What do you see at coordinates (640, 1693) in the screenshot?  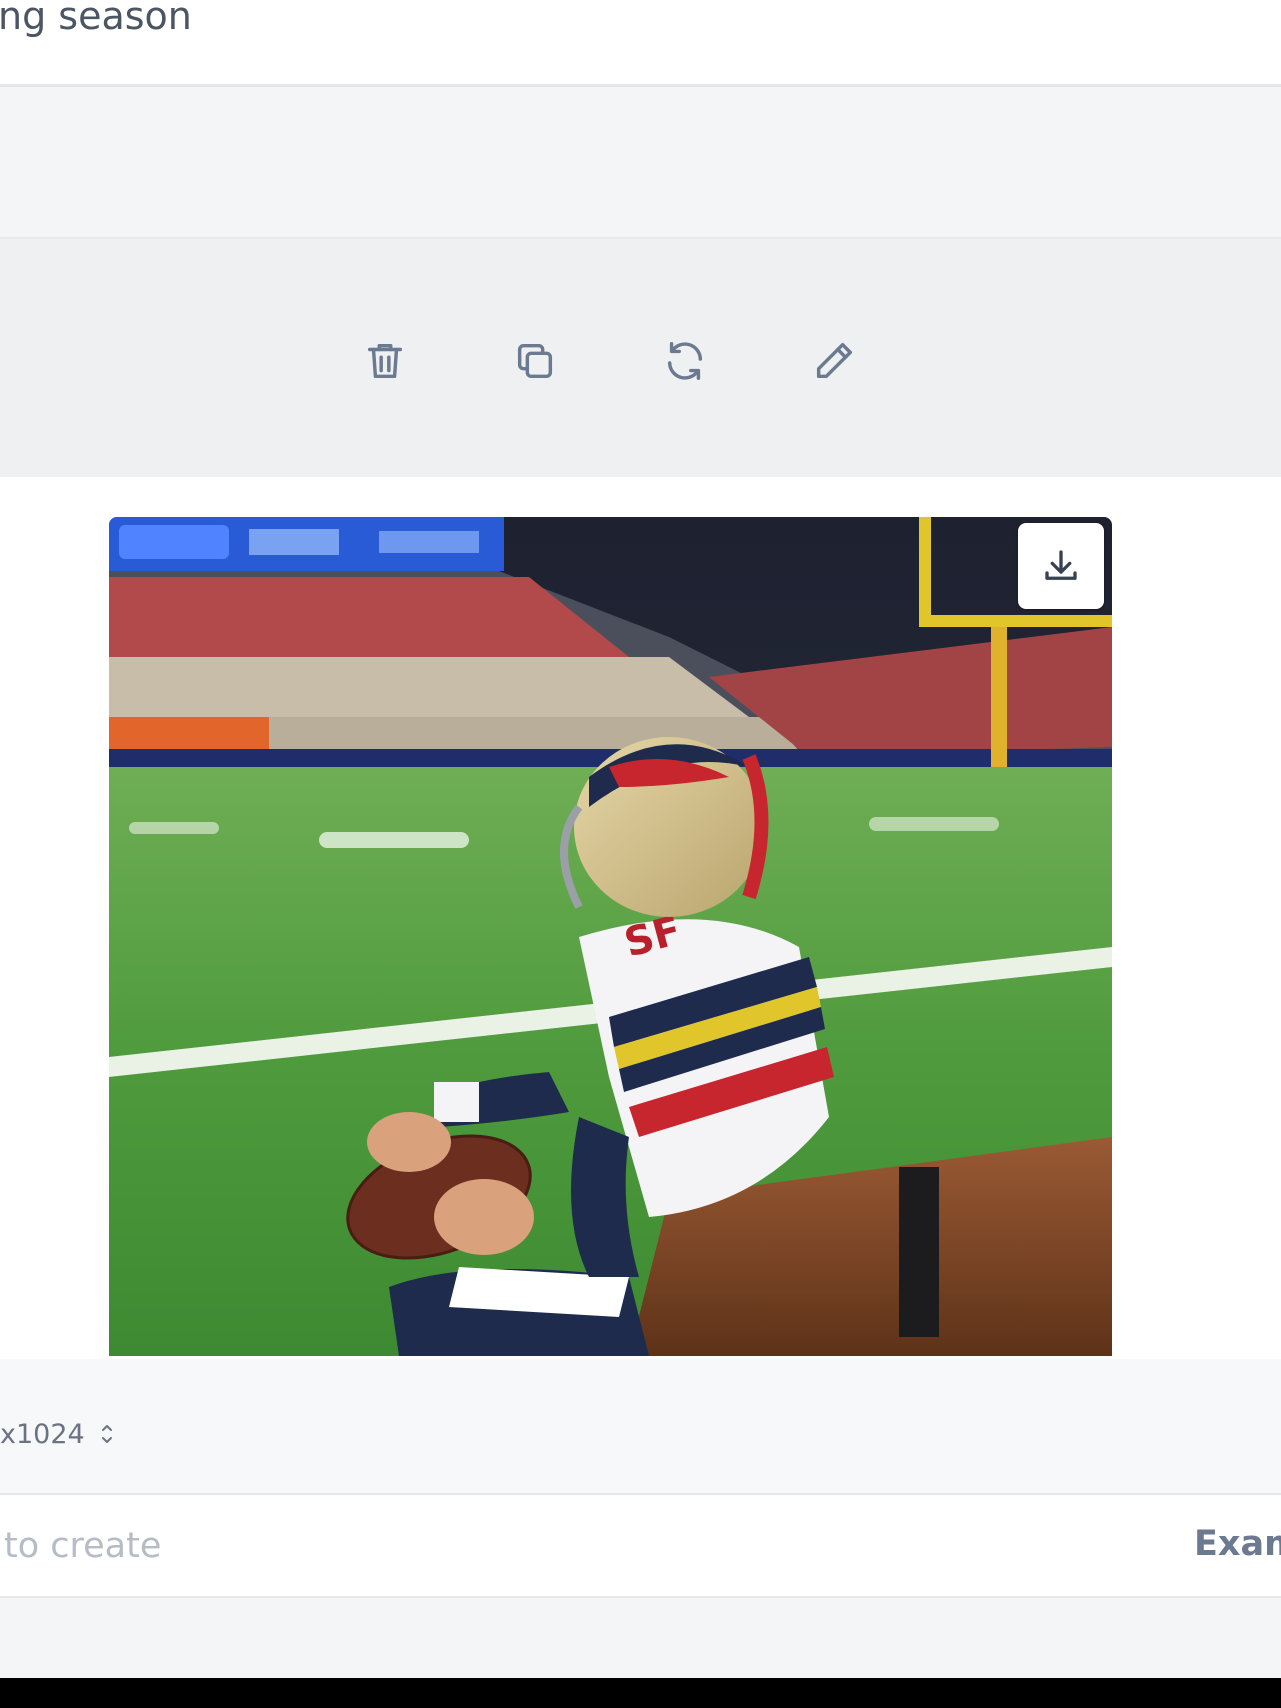 I see `screen-bottom-bar` at bounding box center [640, 1693].